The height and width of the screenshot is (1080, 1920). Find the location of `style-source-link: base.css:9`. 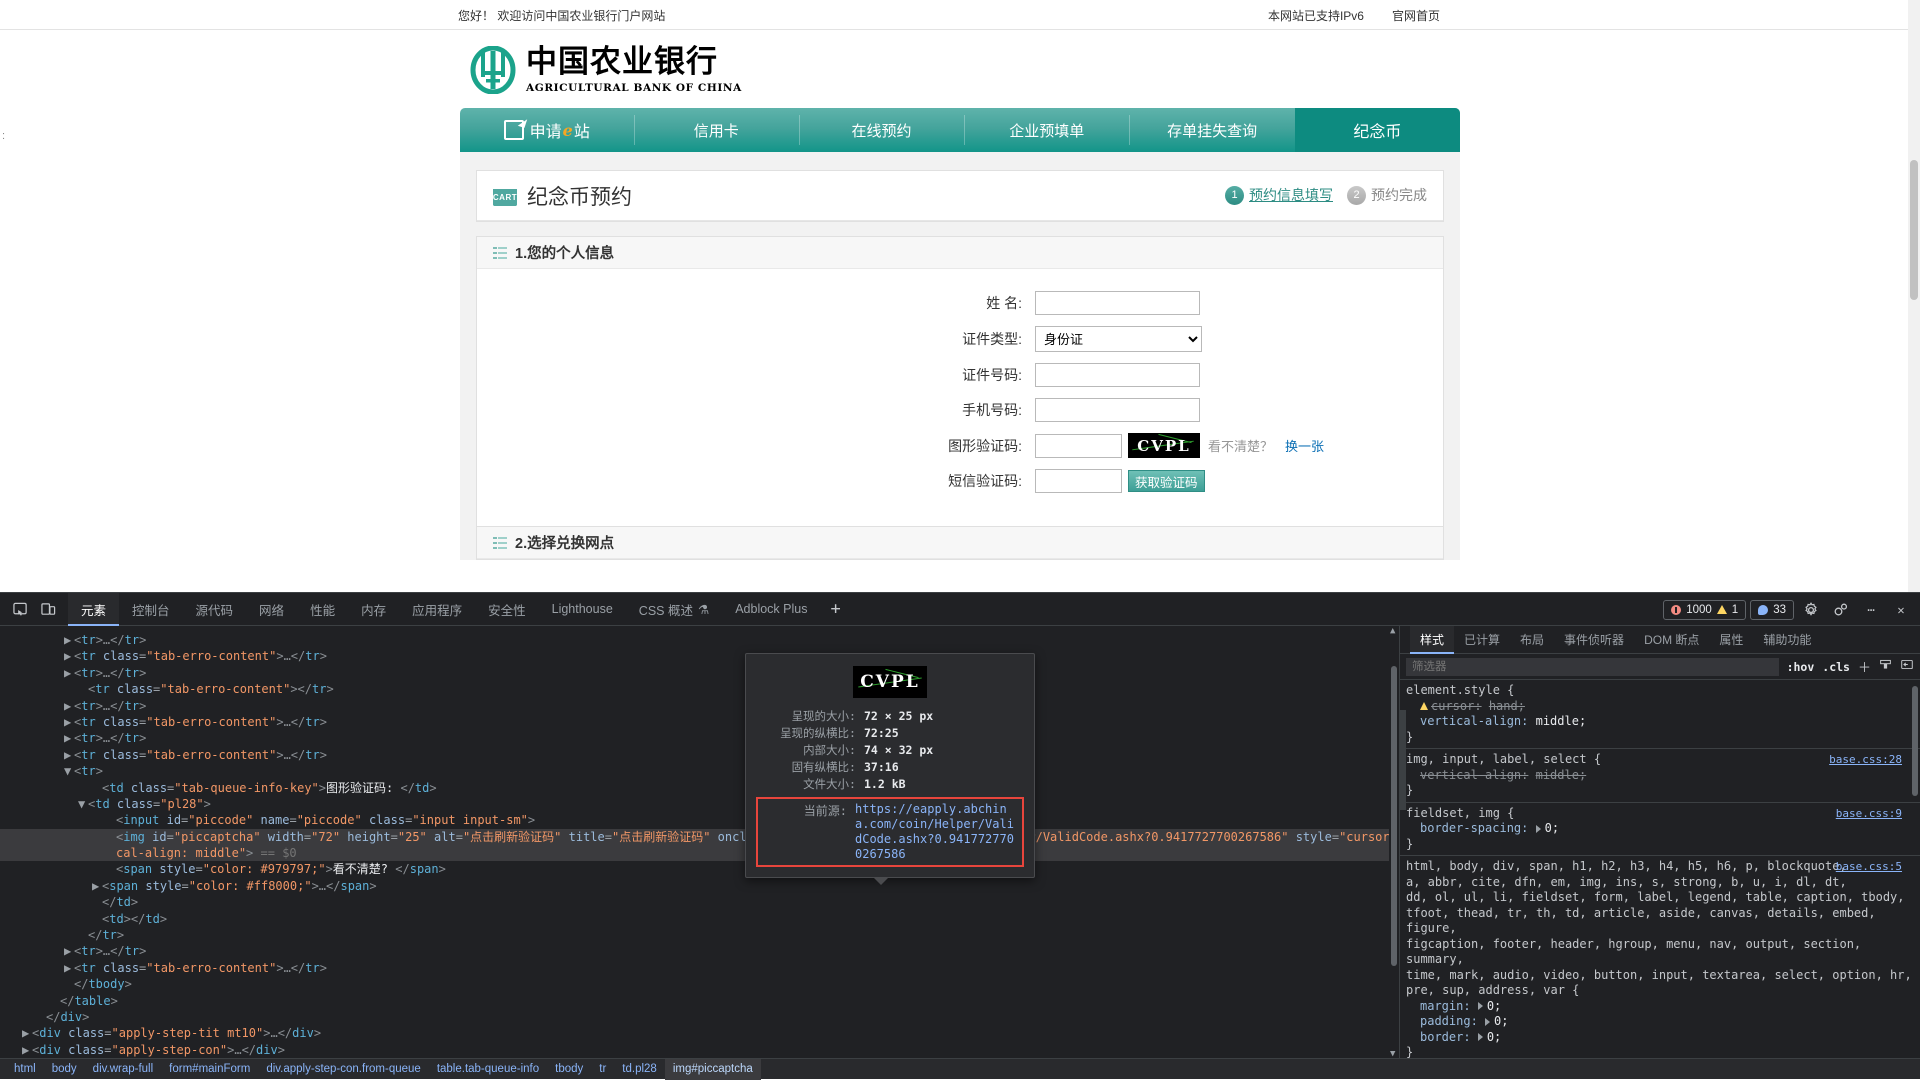

style-source-link: base.css:9 is located at coordinates (1869, 814).